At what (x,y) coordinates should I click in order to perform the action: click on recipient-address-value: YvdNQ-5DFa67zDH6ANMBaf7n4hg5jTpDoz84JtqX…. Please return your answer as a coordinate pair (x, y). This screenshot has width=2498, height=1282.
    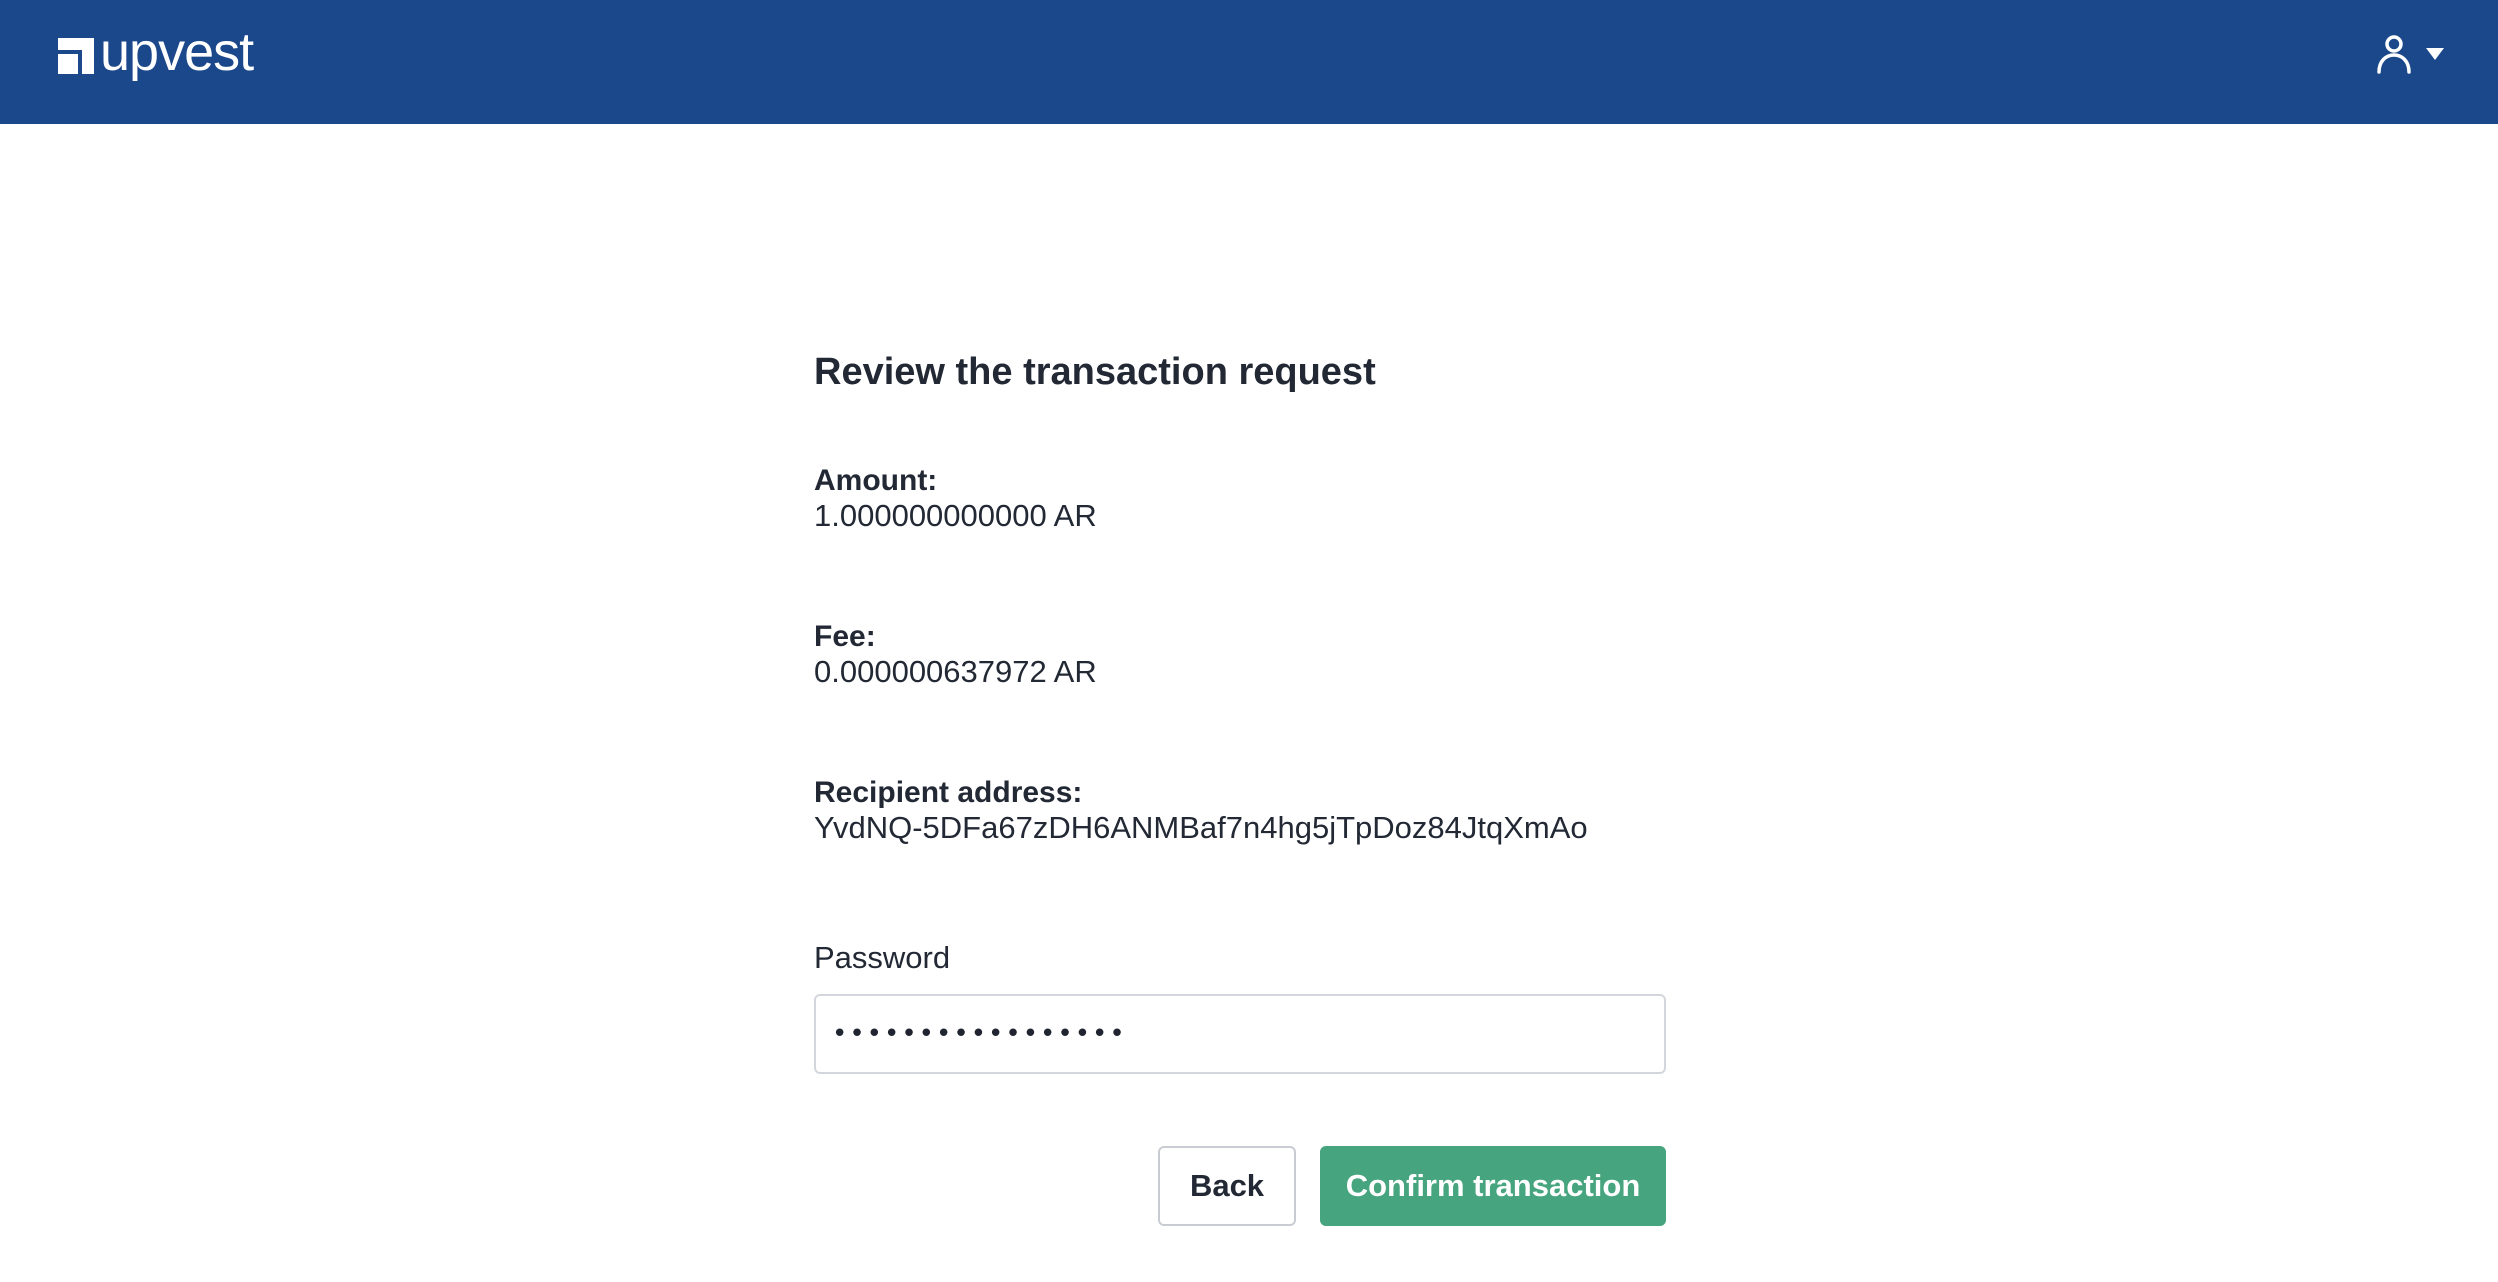
    Looking at the image, I should click on (1201, 827).